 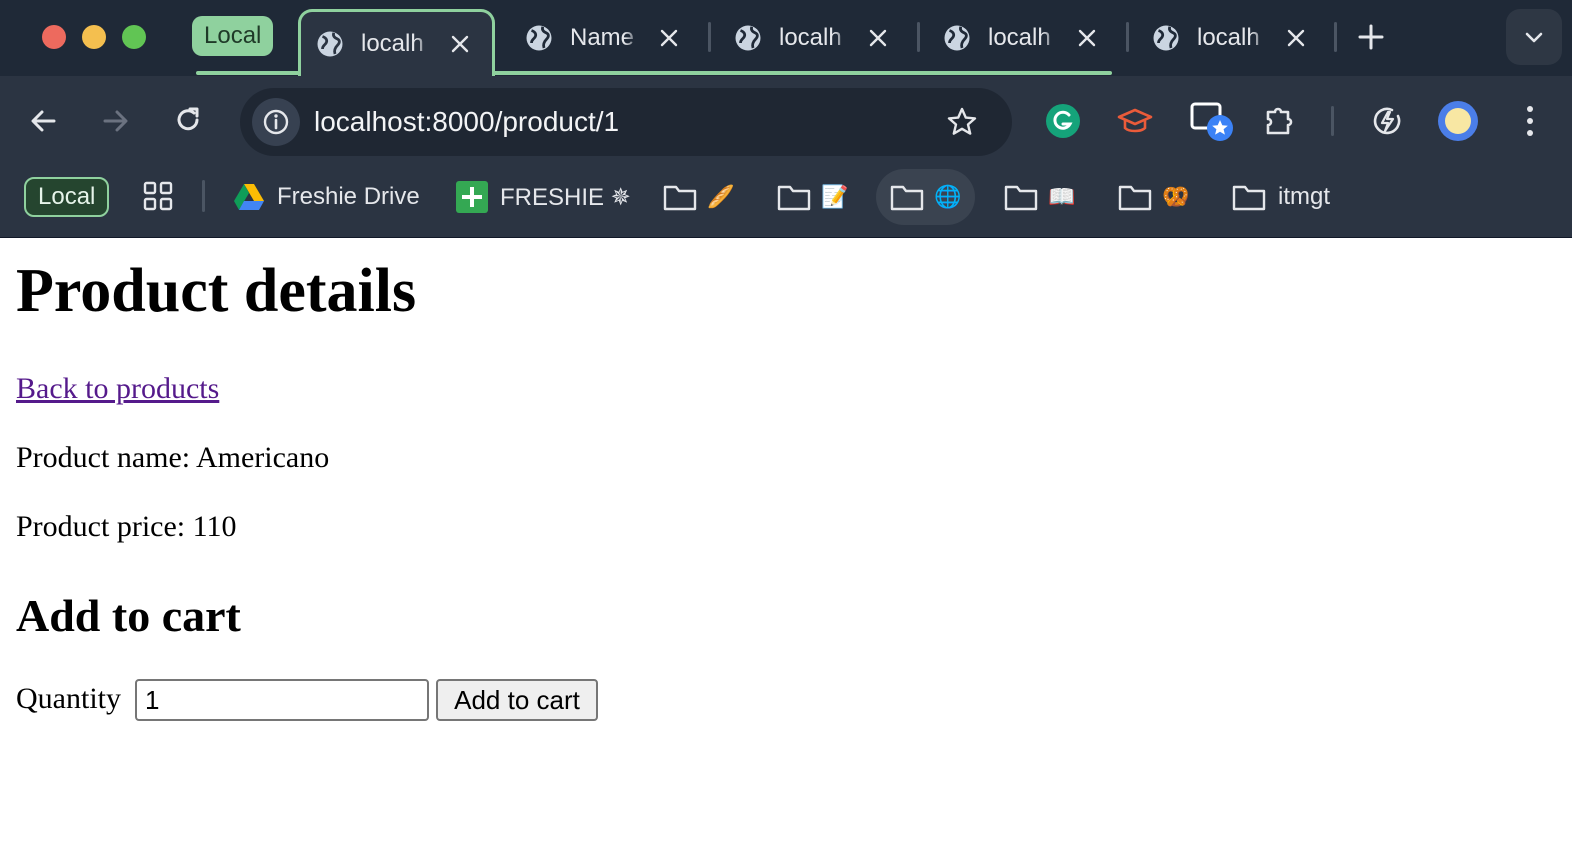 What do you see at coordinates (565, 197) in the screenshot?
I see `bookmark-label: FRESHIE ✵` at bounding box center [565, 197].